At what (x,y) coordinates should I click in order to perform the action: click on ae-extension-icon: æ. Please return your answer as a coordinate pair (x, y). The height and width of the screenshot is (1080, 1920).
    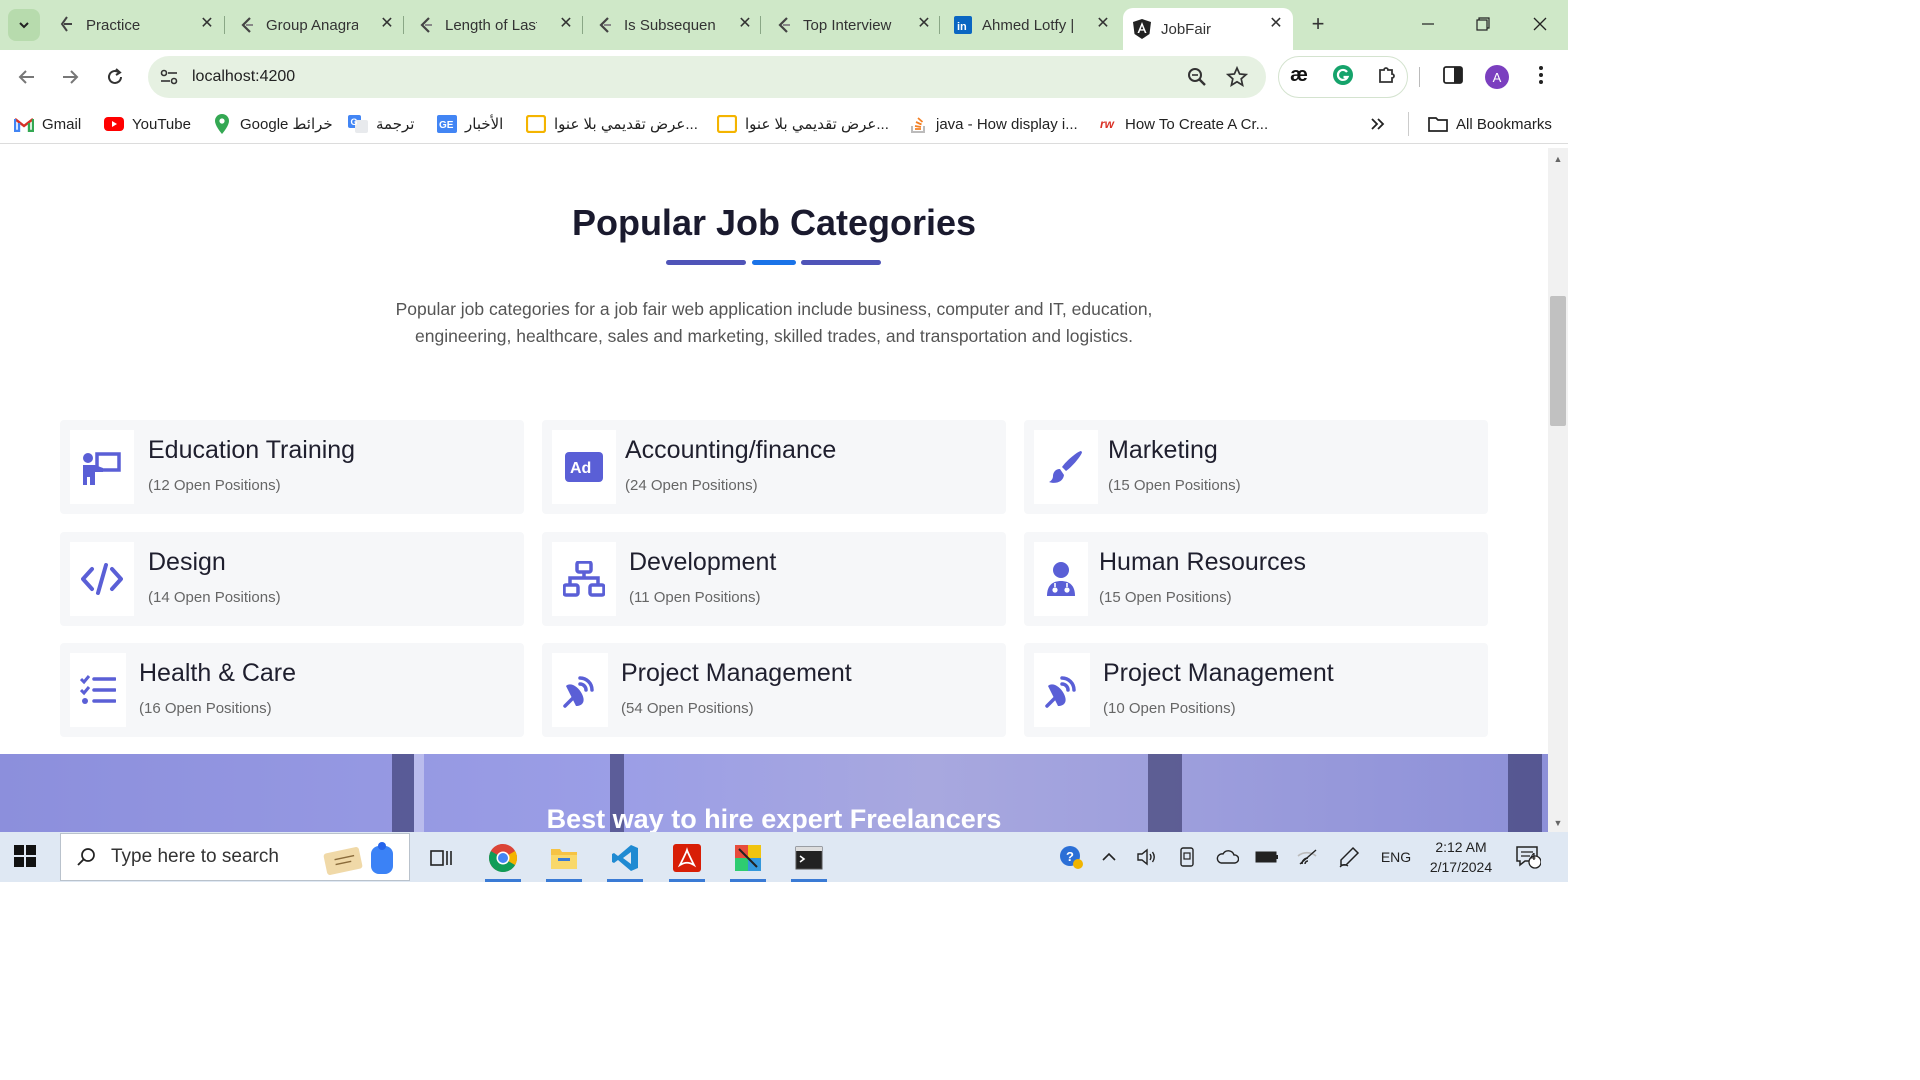
    Looking at the image, I should click on (1299, 75).